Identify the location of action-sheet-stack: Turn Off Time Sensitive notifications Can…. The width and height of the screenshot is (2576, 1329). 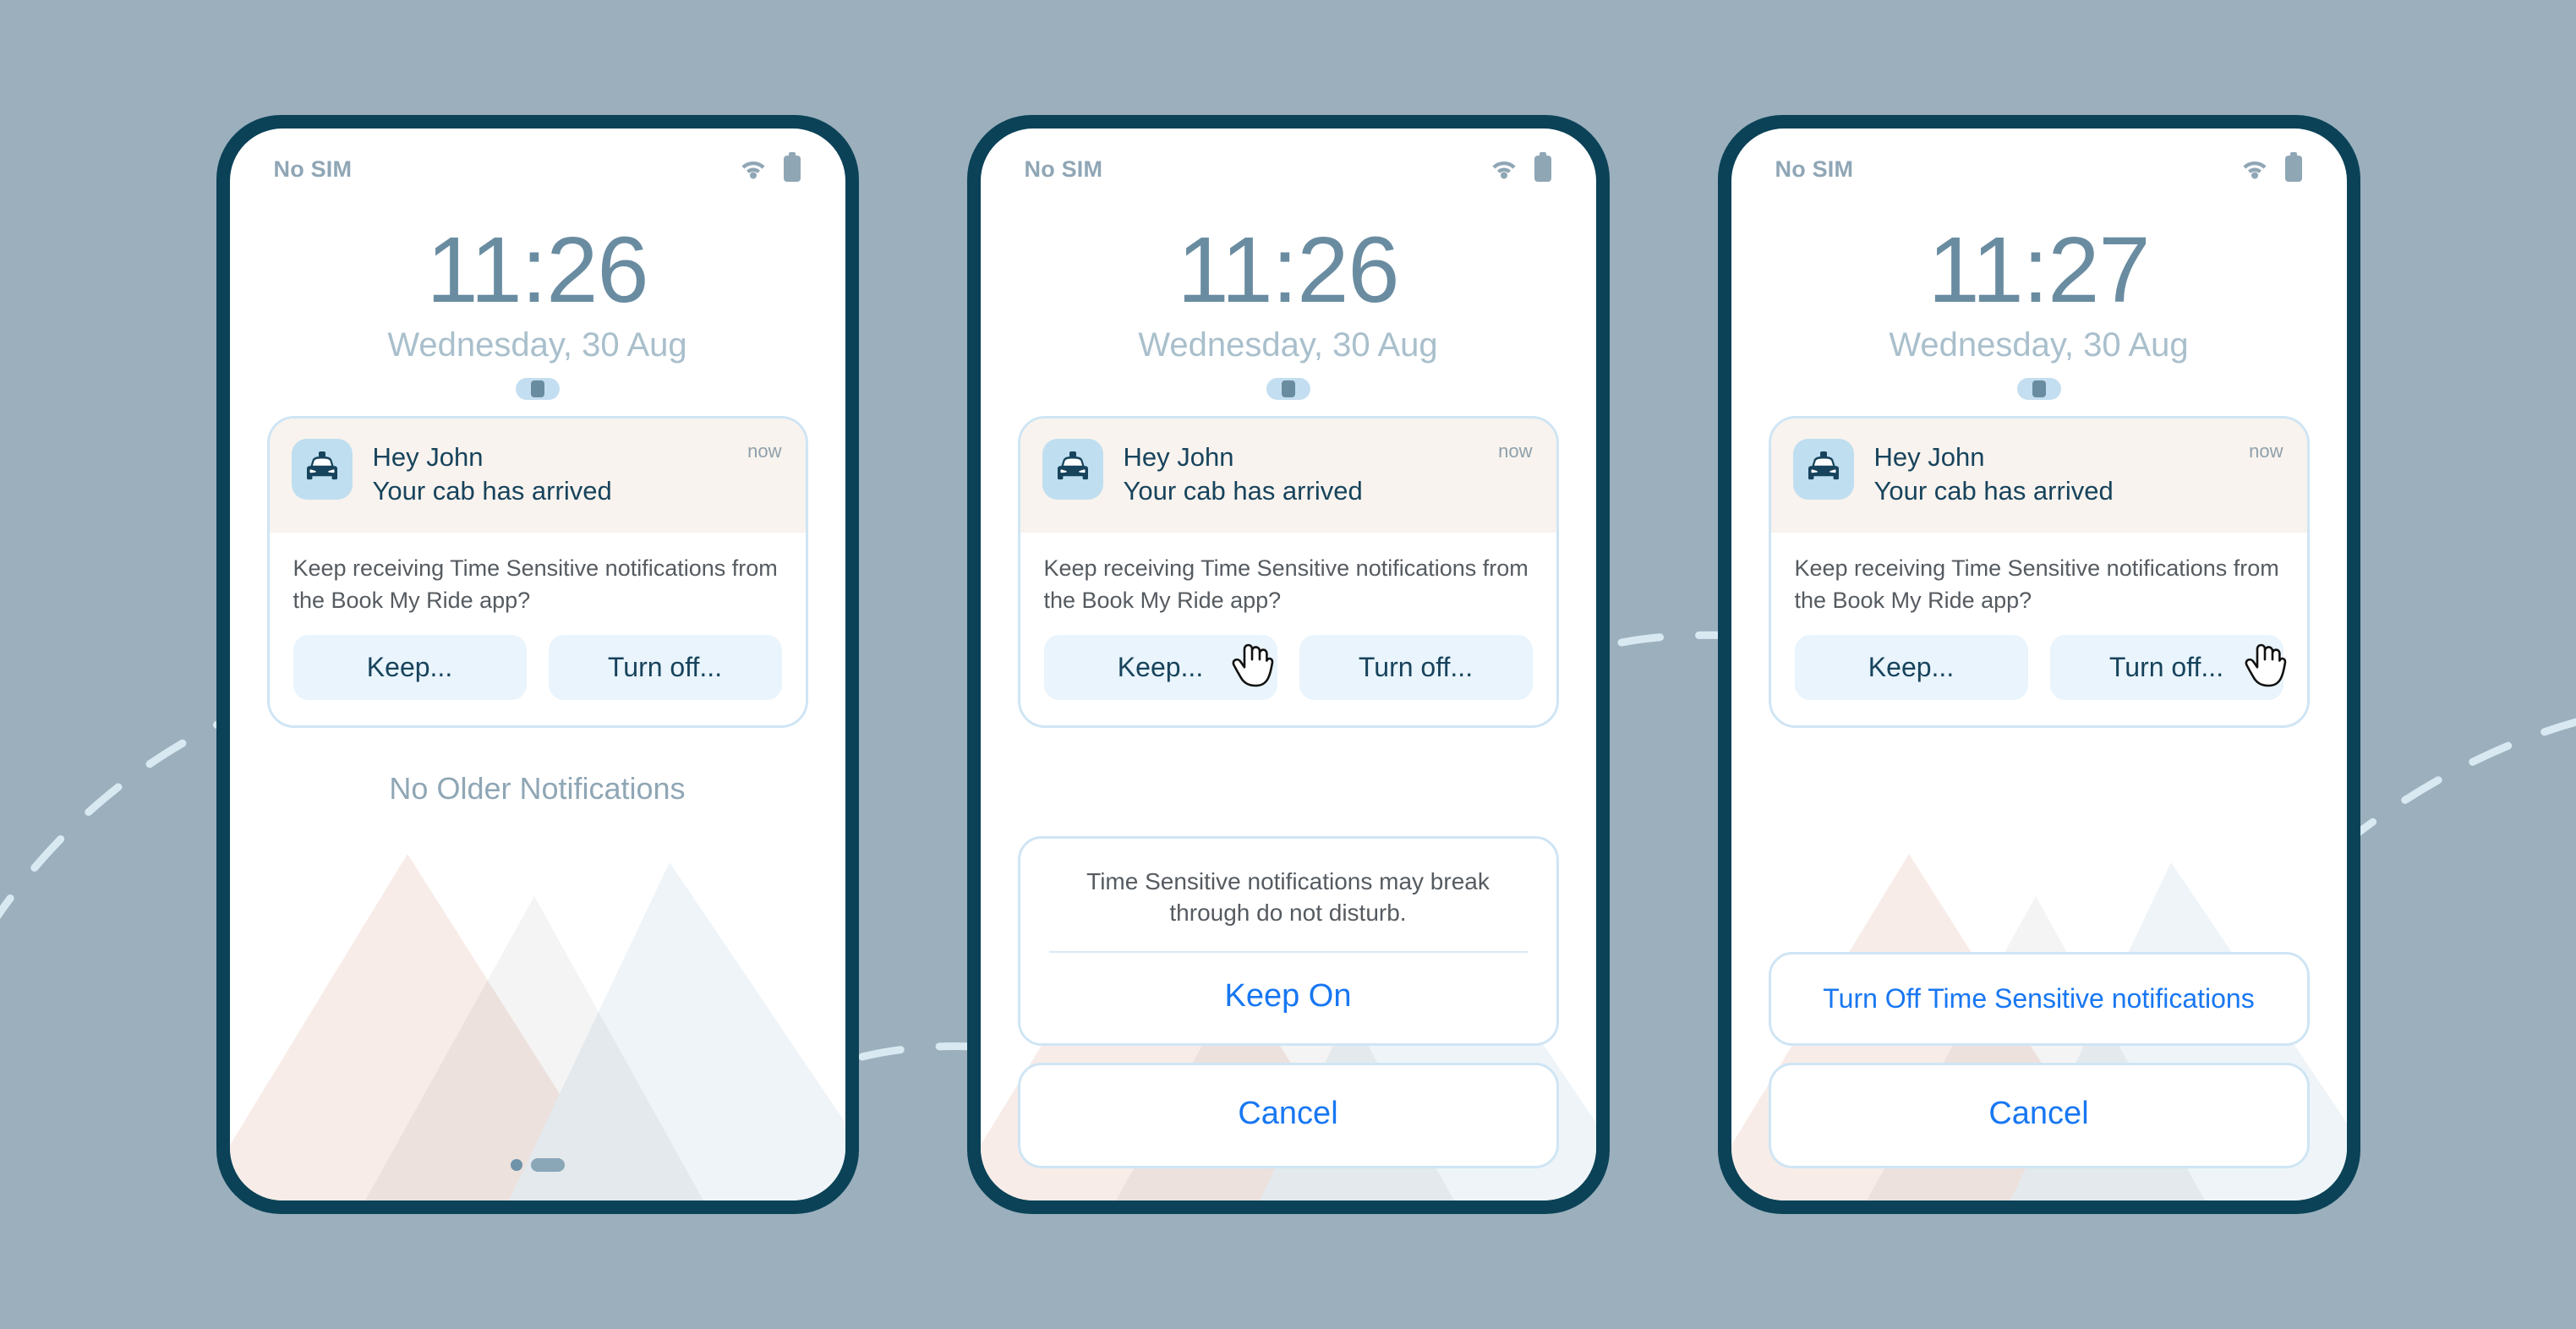
(2039, 1060).